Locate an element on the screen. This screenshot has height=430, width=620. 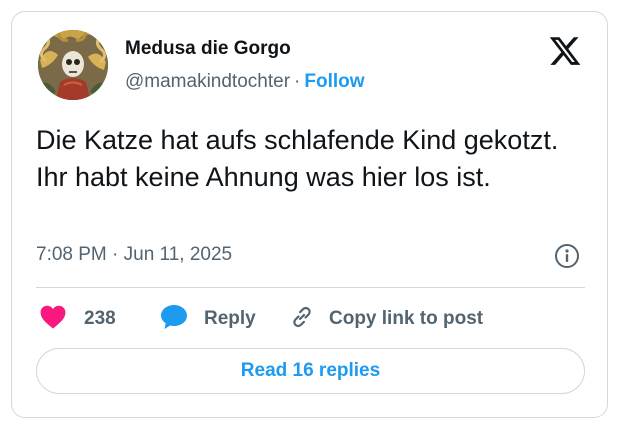
avatar is located at coordinates (73, 65).